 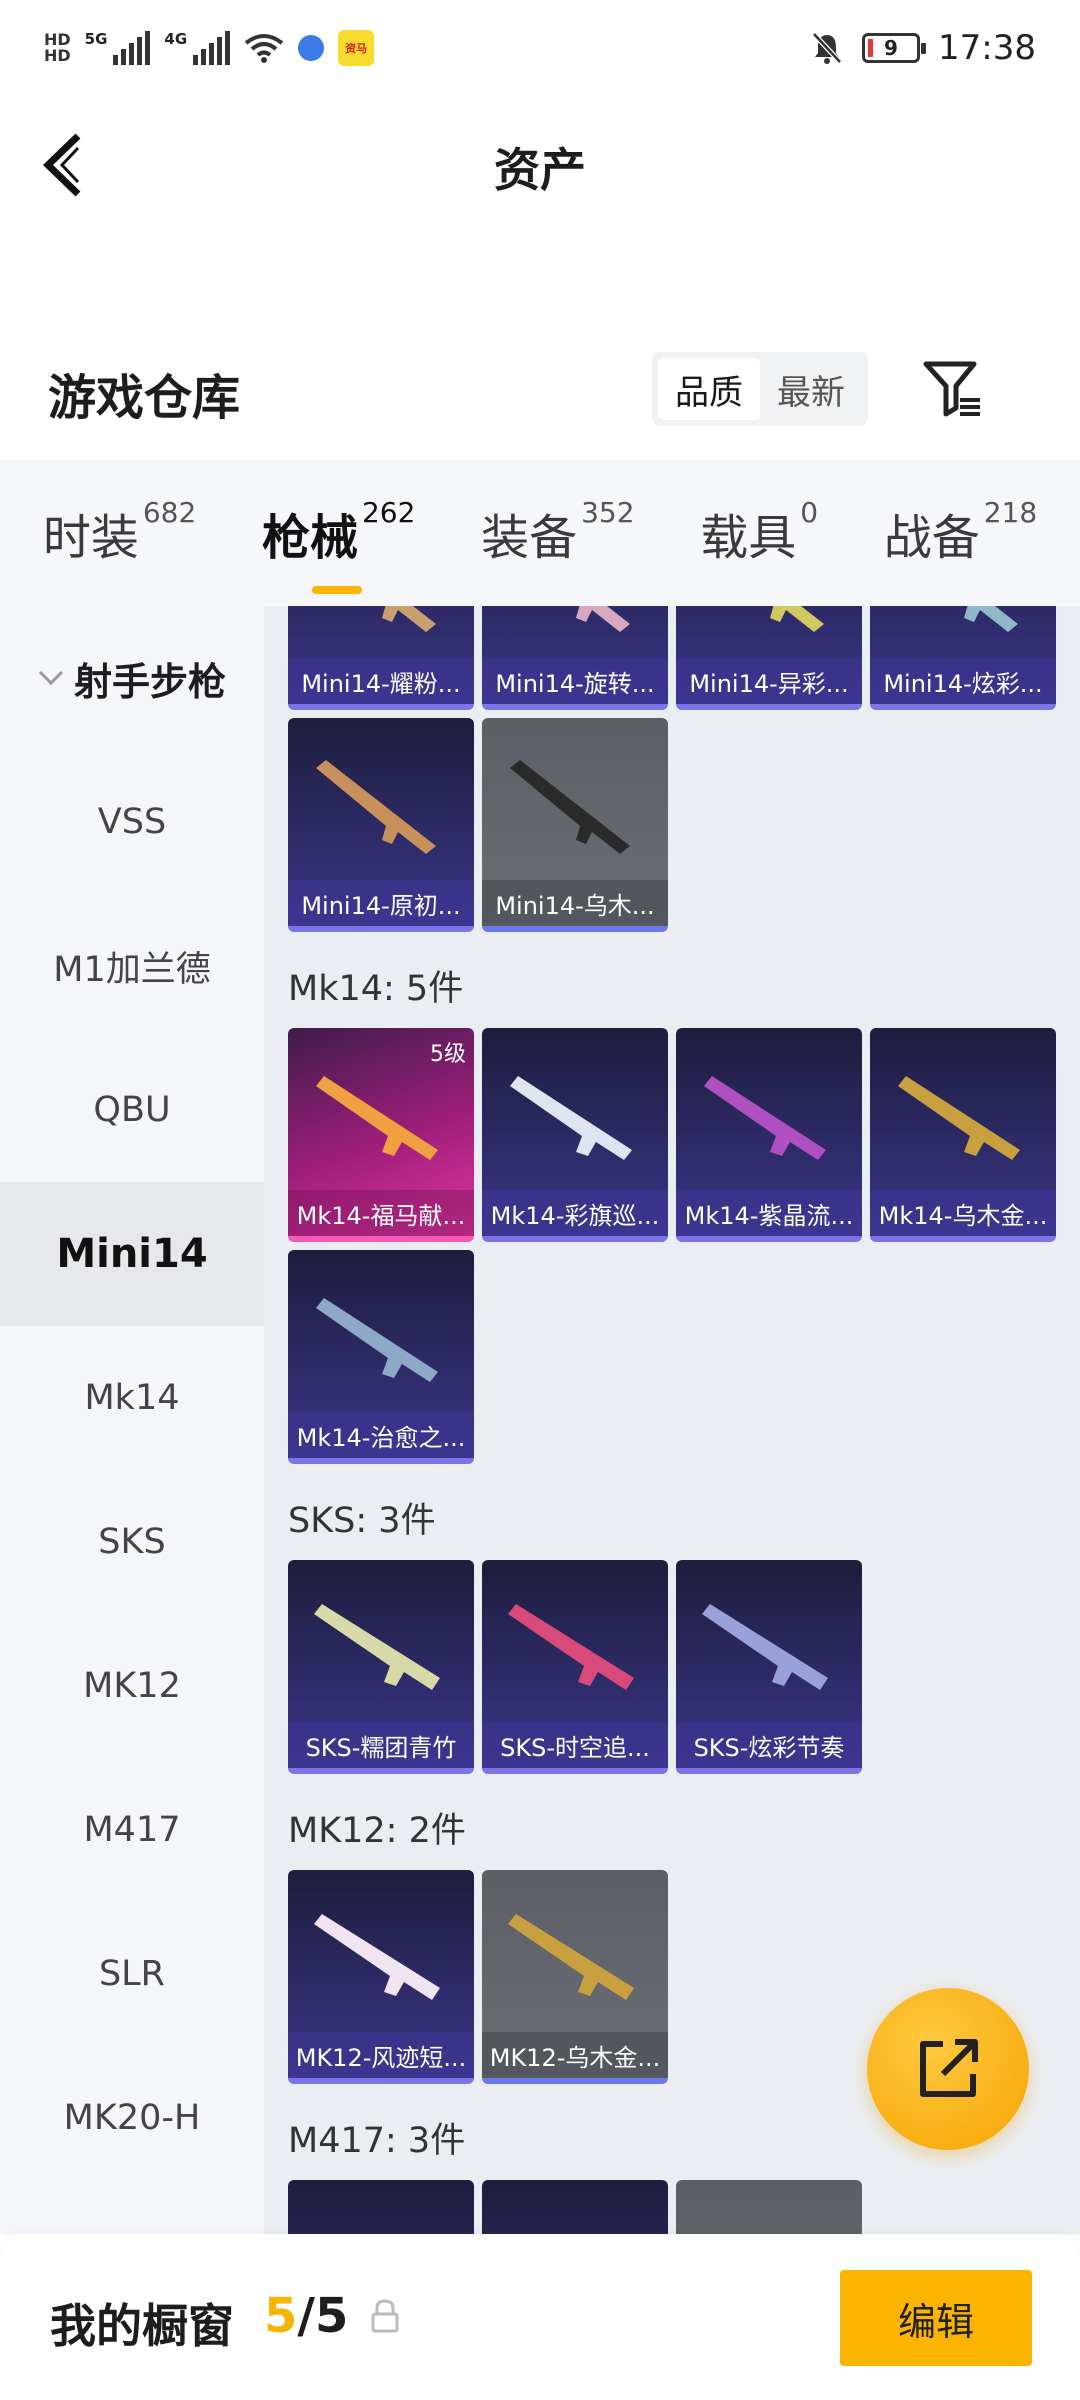 I want to click on sidebar-item-m1-garand: M1加兰德, so click(x=132, y=966).